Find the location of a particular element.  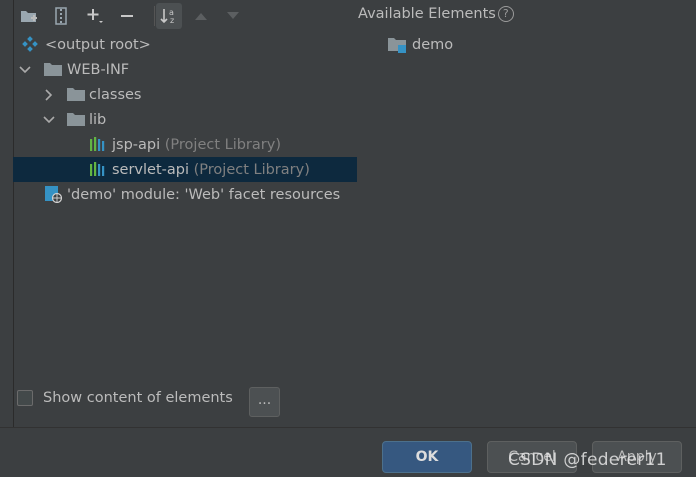

layout-toolbar: a z is located at coordinates (185, 16).